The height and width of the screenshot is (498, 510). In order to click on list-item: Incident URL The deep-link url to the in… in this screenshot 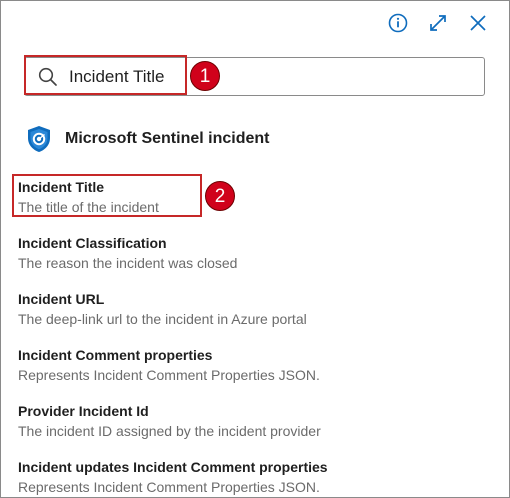, I will do `click(253, 309)`.